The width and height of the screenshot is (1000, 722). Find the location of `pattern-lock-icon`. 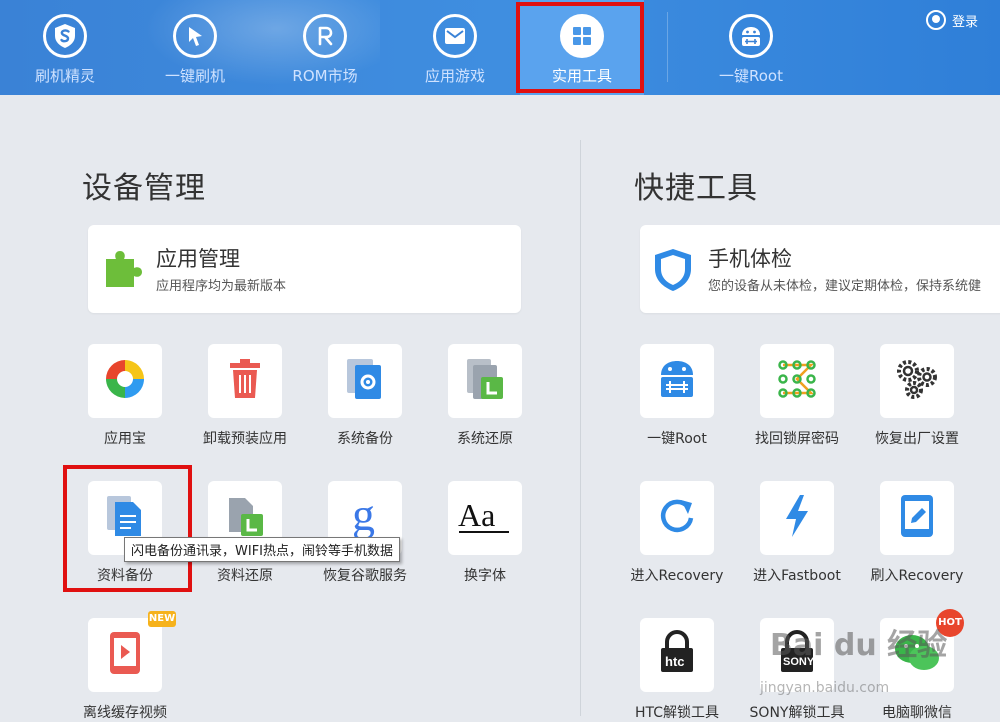

pattern-lock-icon is located at coordinates (797, 381).